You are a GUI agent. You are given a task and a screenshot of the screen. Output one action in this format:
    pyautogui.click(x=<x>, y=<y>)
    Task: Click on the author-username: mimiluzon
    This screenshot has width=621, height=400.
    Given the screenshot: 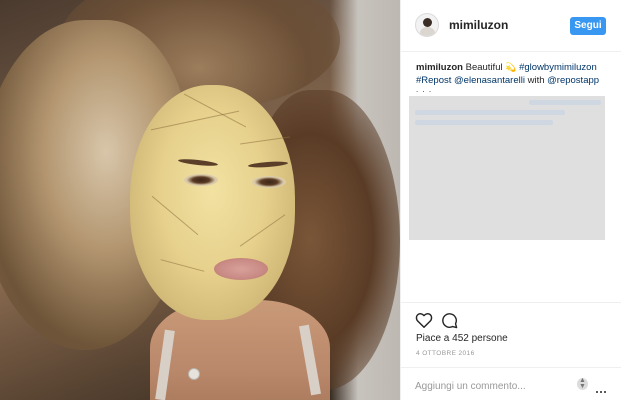 What is the action you would take?
    pyautogui.click(x=478, y=25)
    